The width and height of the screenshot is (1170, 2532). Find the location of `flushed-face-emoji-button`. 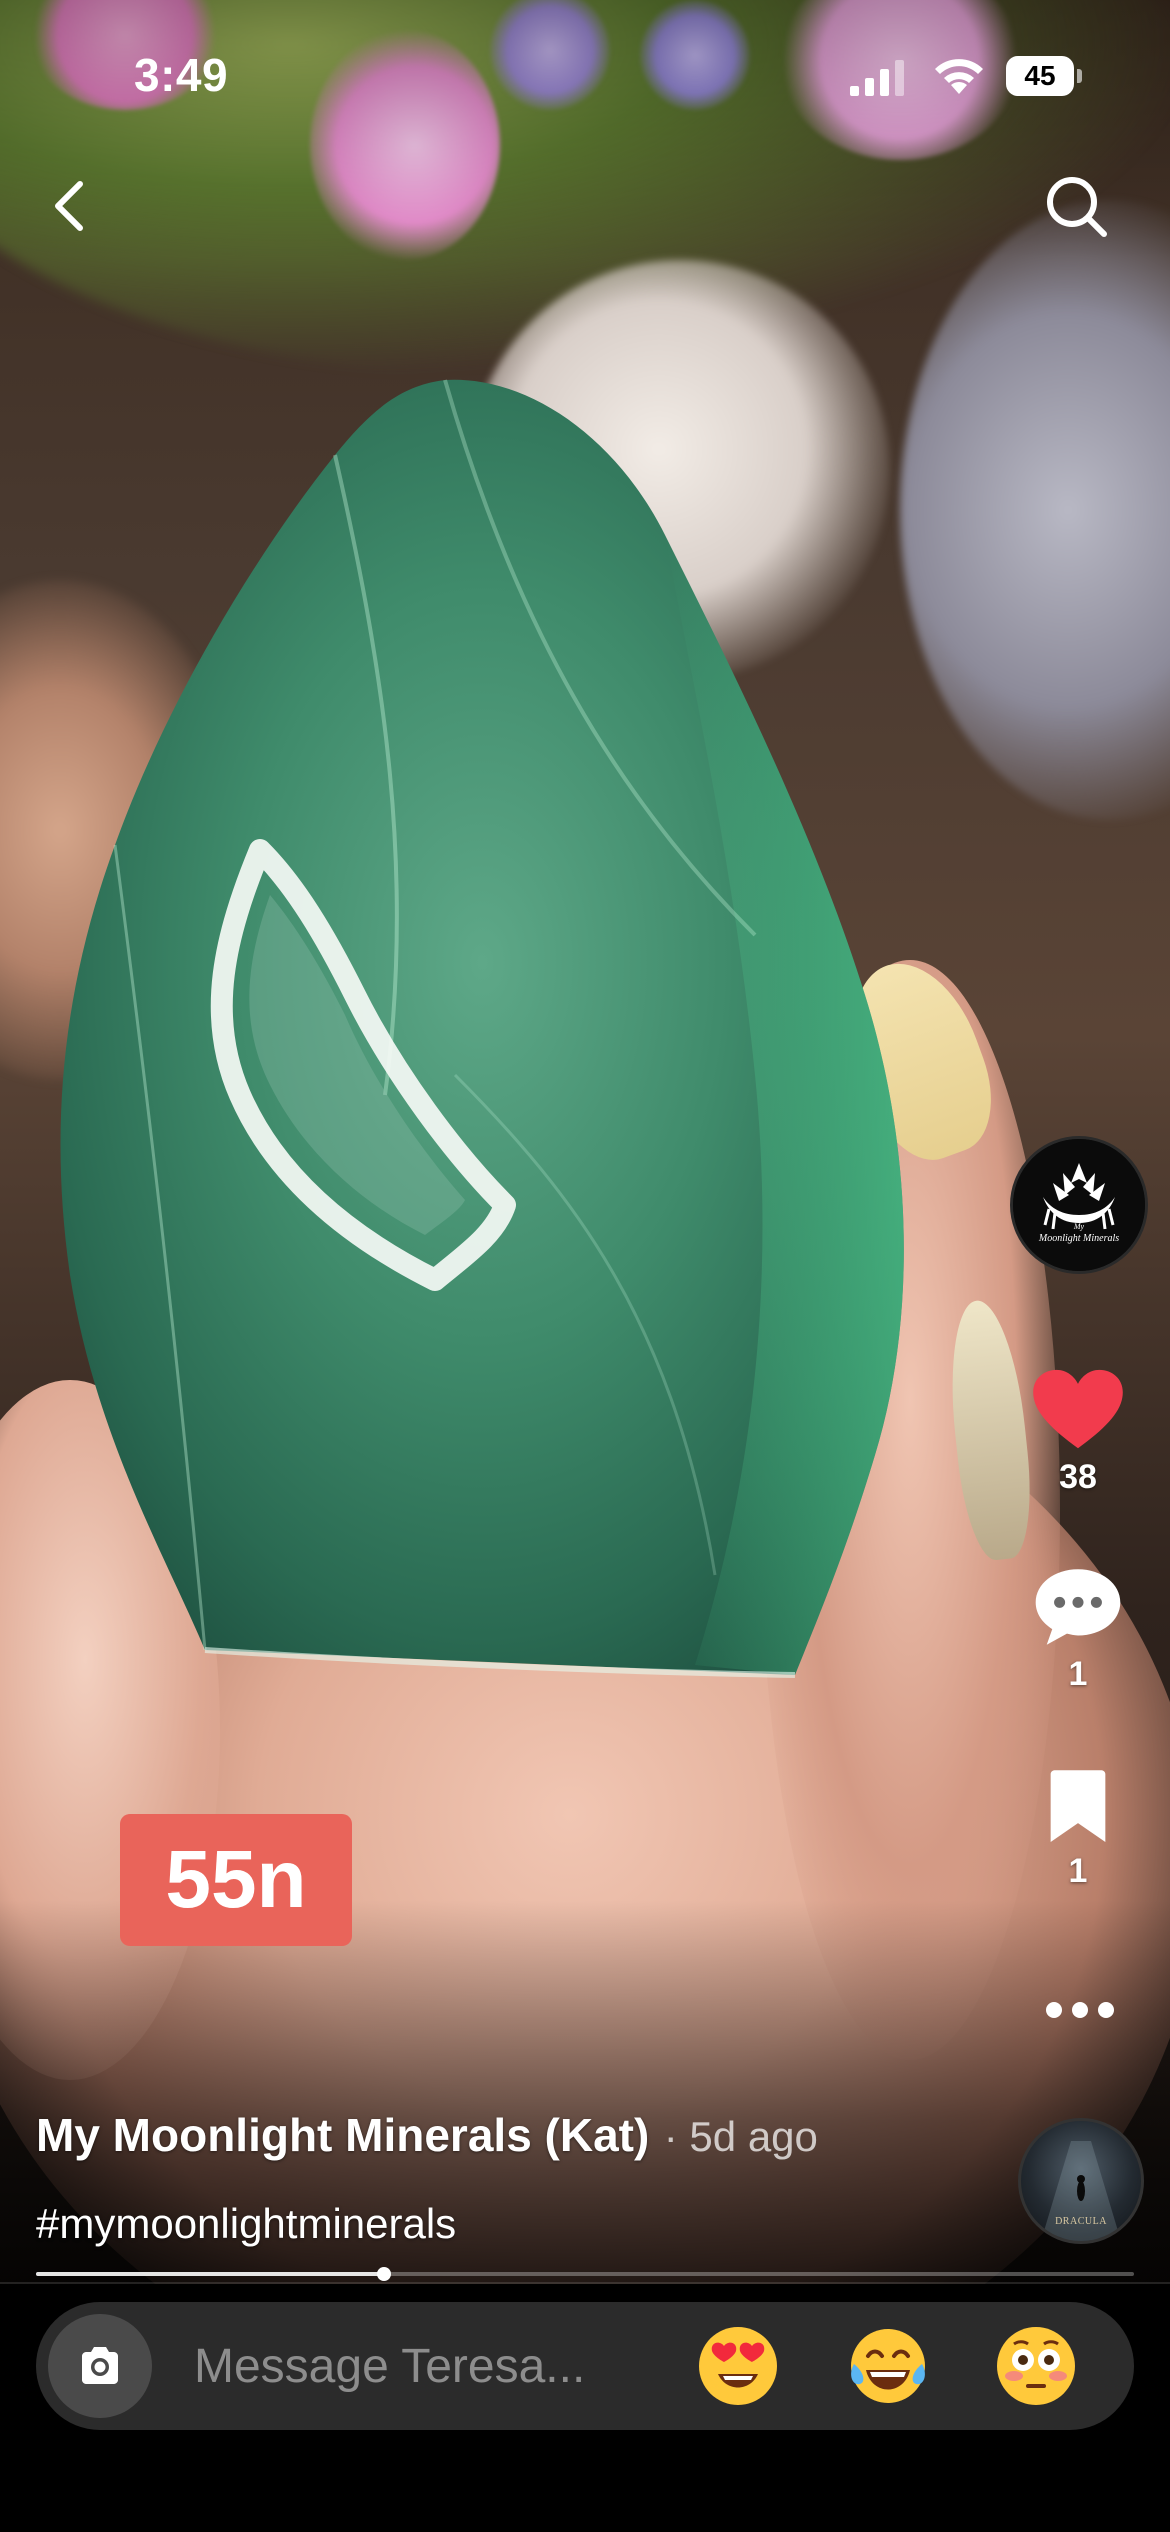

flushed-face-emoji-button is located at coordinates (1036, 2366).